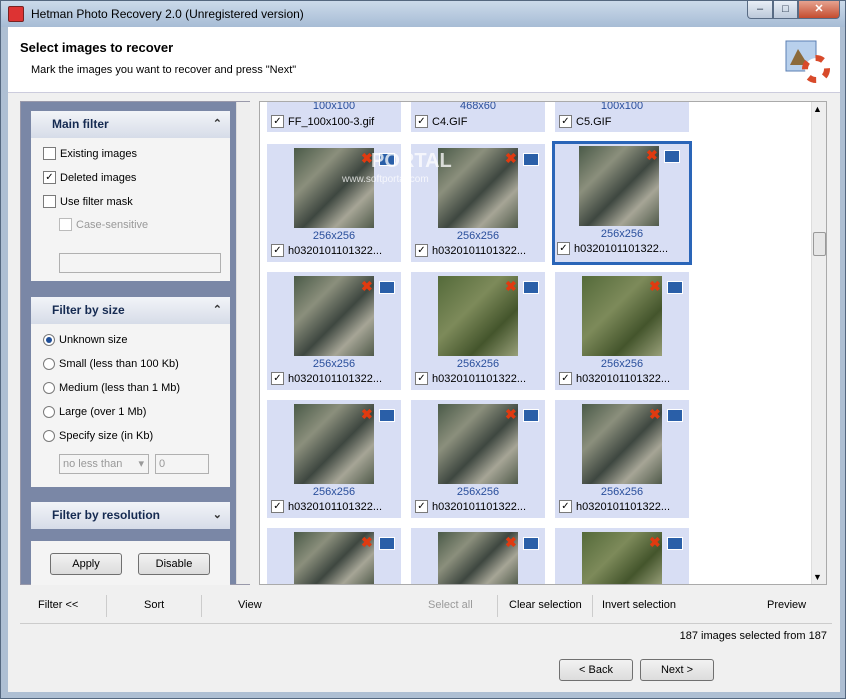  I want to click on sort-button: Sort, so click(154, 605).